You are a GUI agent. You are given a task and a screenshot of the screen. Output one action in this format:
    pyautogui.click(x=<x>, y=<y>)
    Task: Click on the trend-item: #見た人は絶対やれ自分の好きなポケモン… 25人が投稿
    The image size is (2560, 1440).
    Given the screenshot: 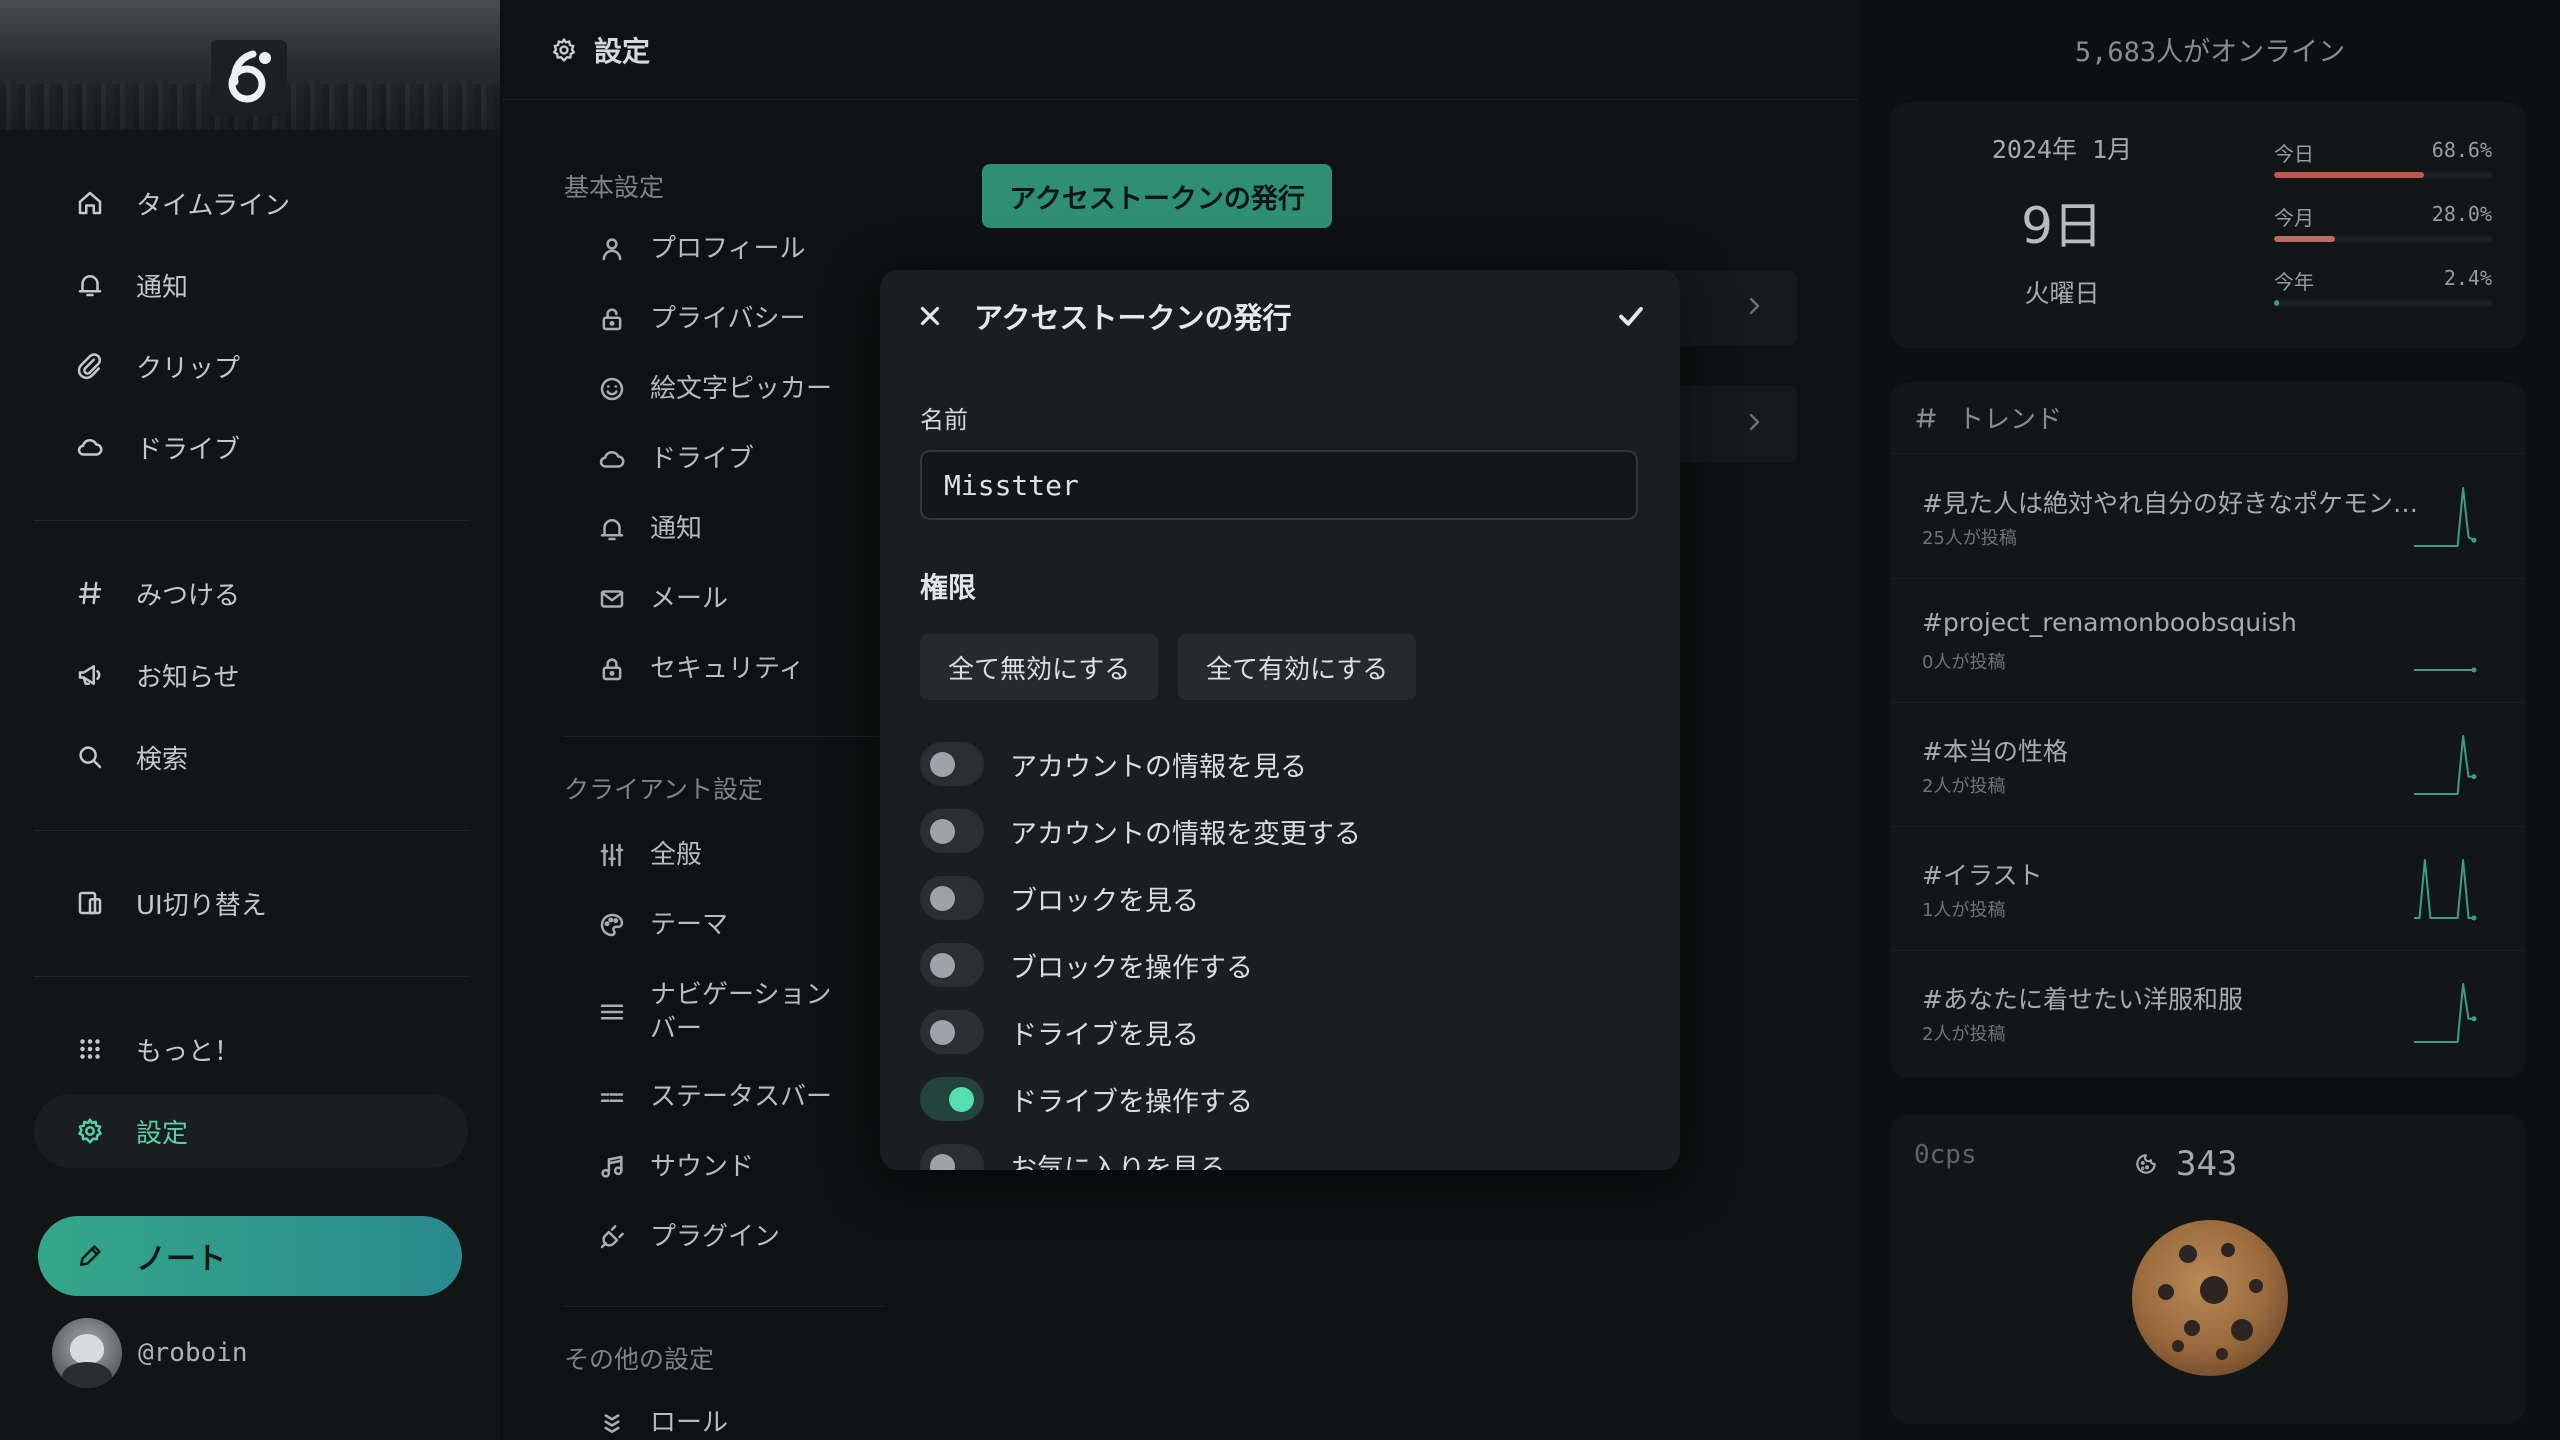 What is the action you would take?
    pyautogui.click(x=2208, y=516)
    